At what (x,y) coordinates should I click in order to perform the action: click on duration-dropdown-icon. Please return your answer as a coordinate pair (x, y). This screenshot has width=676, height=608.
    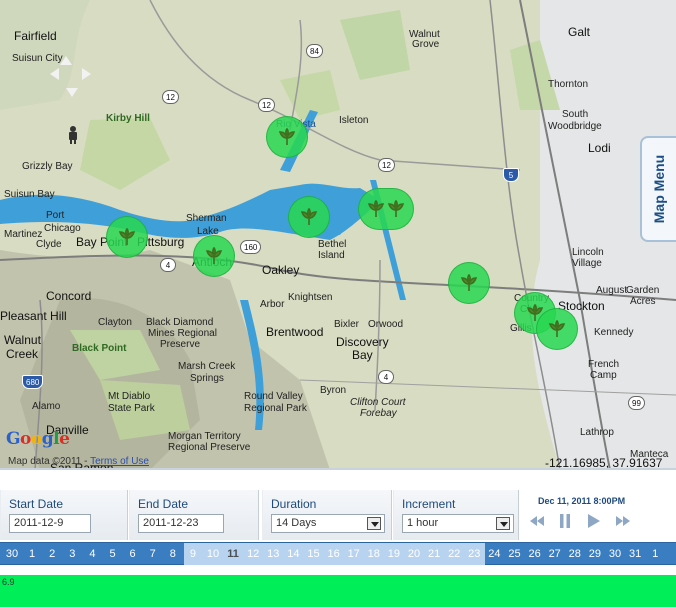
    Looking at the image, I should click on (374, 523).